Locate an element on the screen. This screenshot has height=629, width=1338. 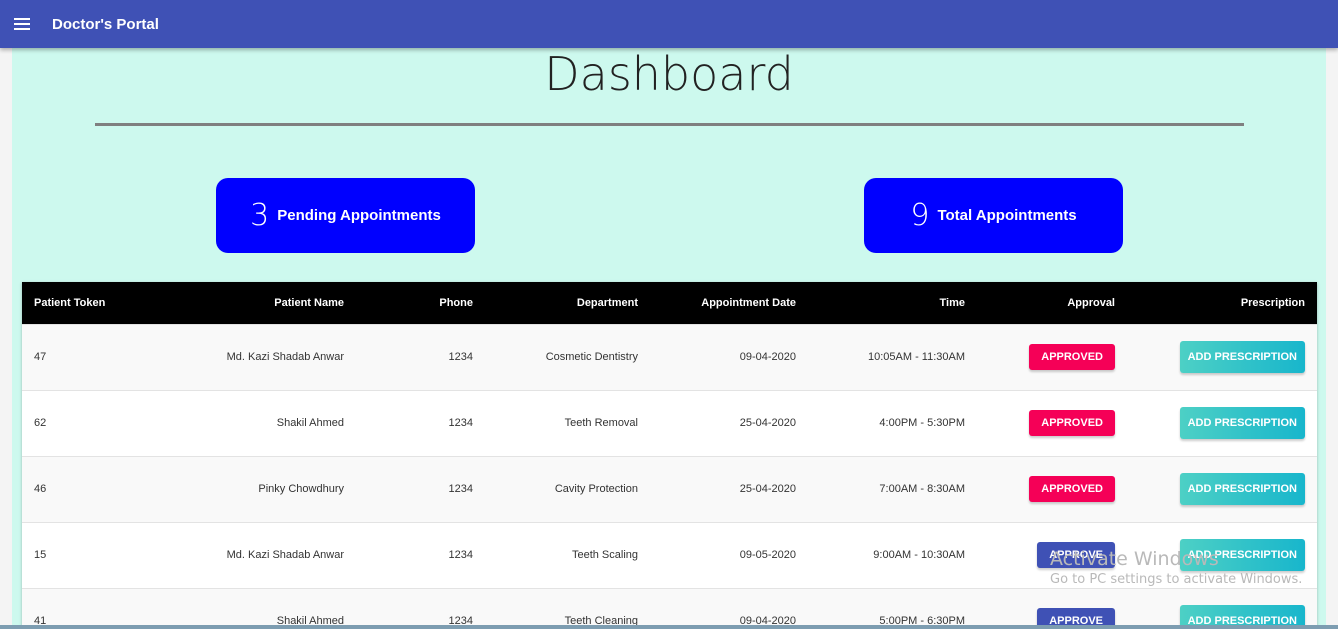
header-patient-name: Patient Name is located at coordinates (309, 302).